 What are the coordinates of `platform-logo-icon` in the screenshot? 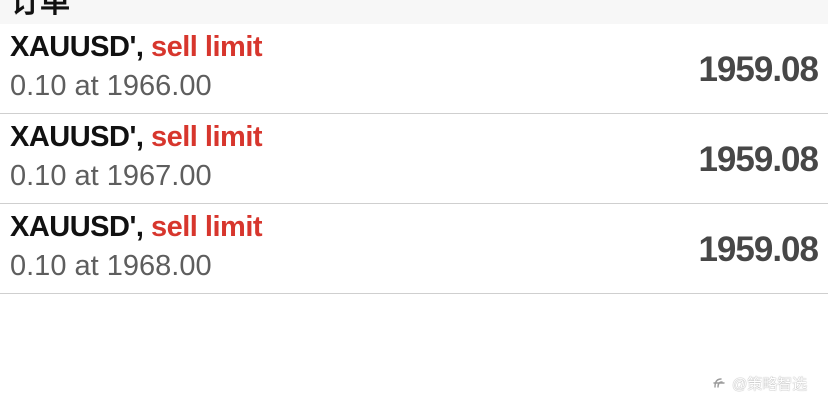 It's located at (719, 383).